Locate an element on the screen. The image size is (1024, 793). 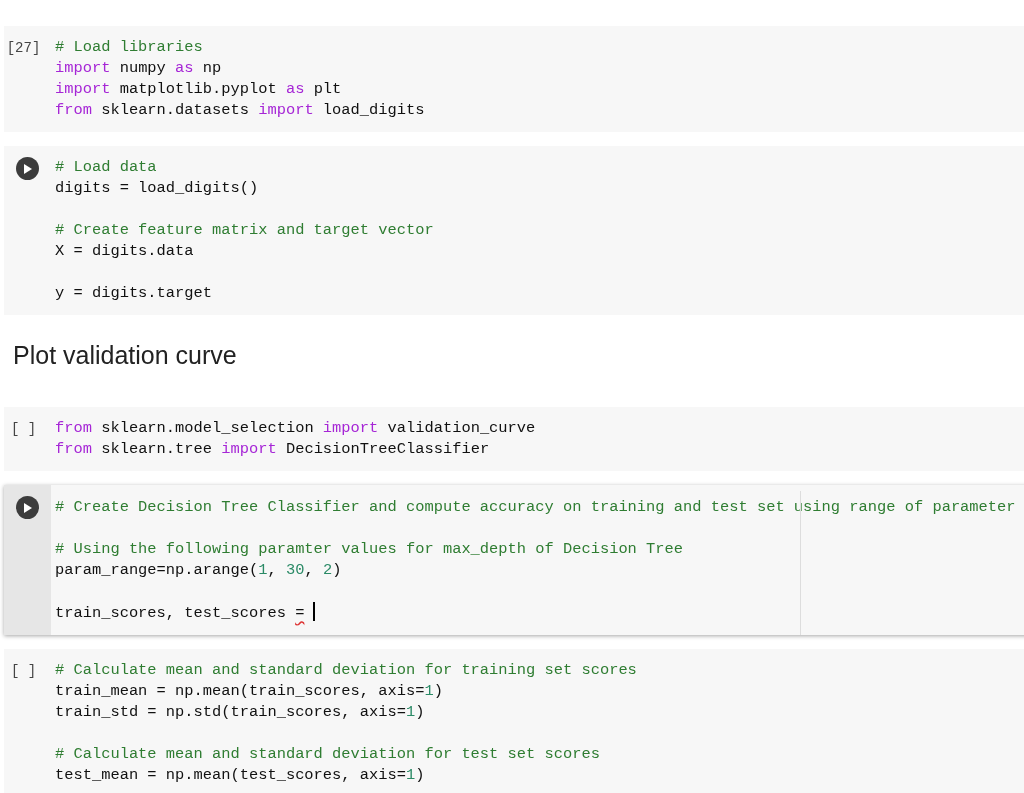
text-cursor is located at coordinates (314, 611).